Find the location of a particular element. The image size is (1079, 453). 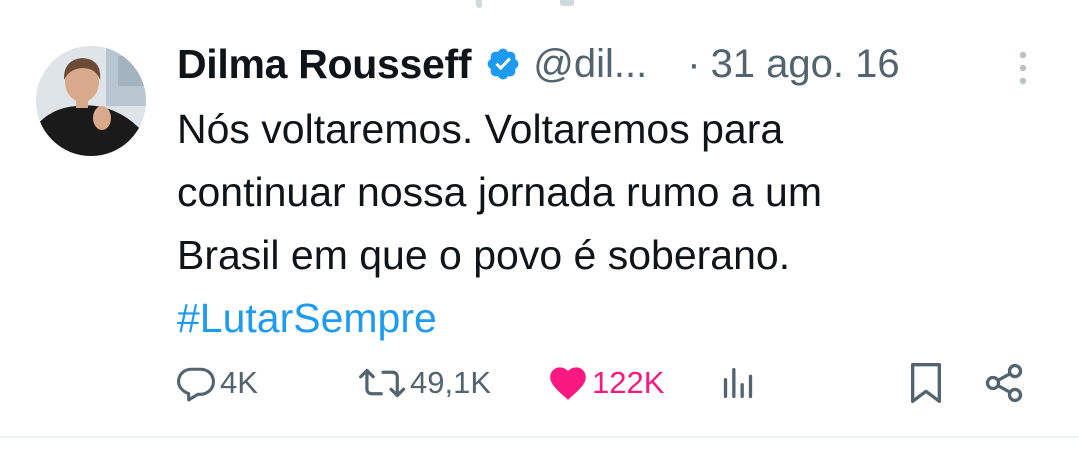

bookmark-button is located at coordinates (926, 383).